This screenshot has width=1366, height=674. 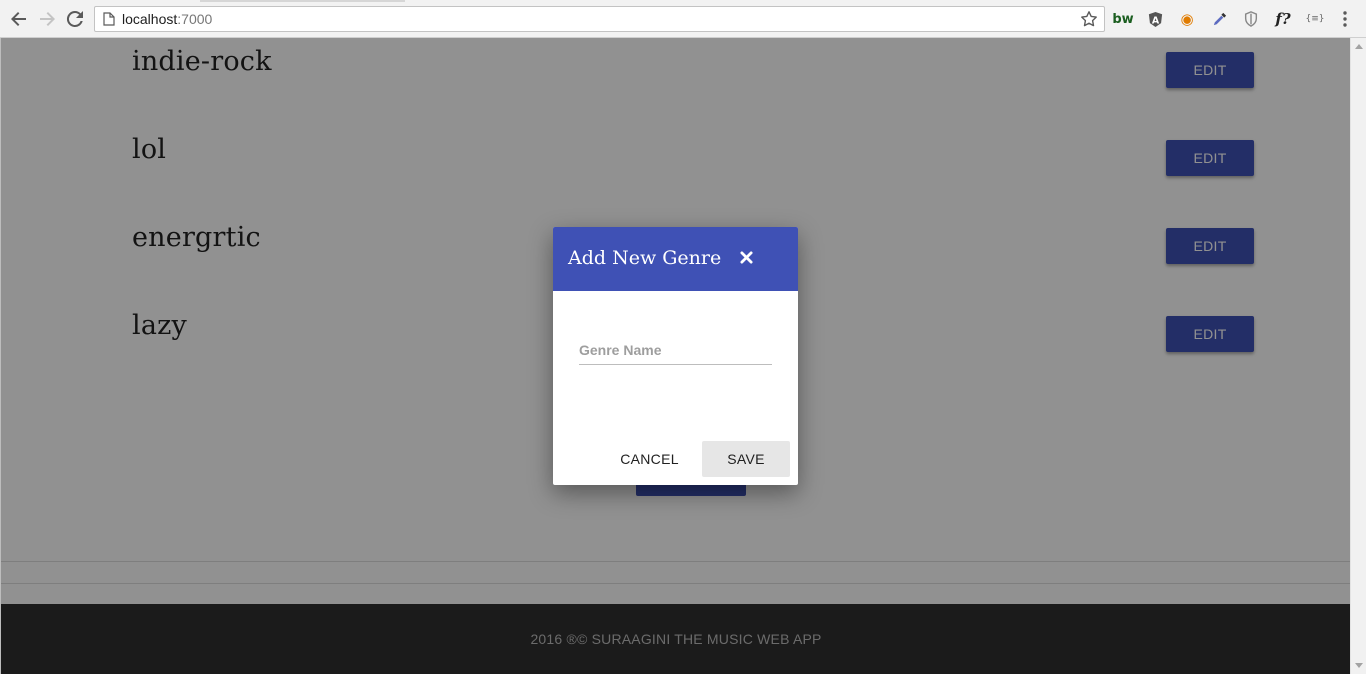 I want to click on star-icon, so click(x=1089, y=19).